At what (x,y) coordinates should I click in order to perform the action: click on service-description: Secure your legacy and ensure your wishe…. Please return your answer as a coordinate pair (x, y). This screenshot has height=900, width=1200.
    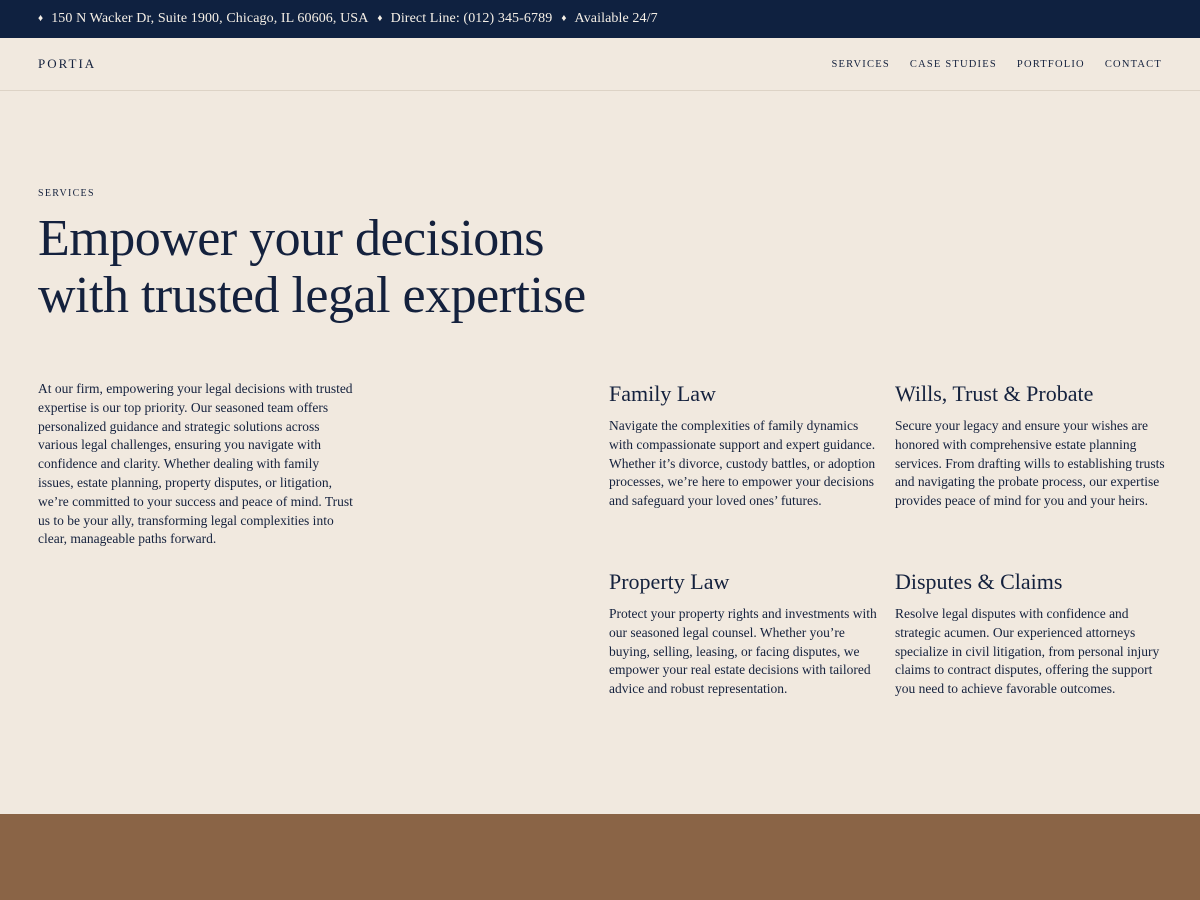
    Looking at the image, I should click on (1030, 463).